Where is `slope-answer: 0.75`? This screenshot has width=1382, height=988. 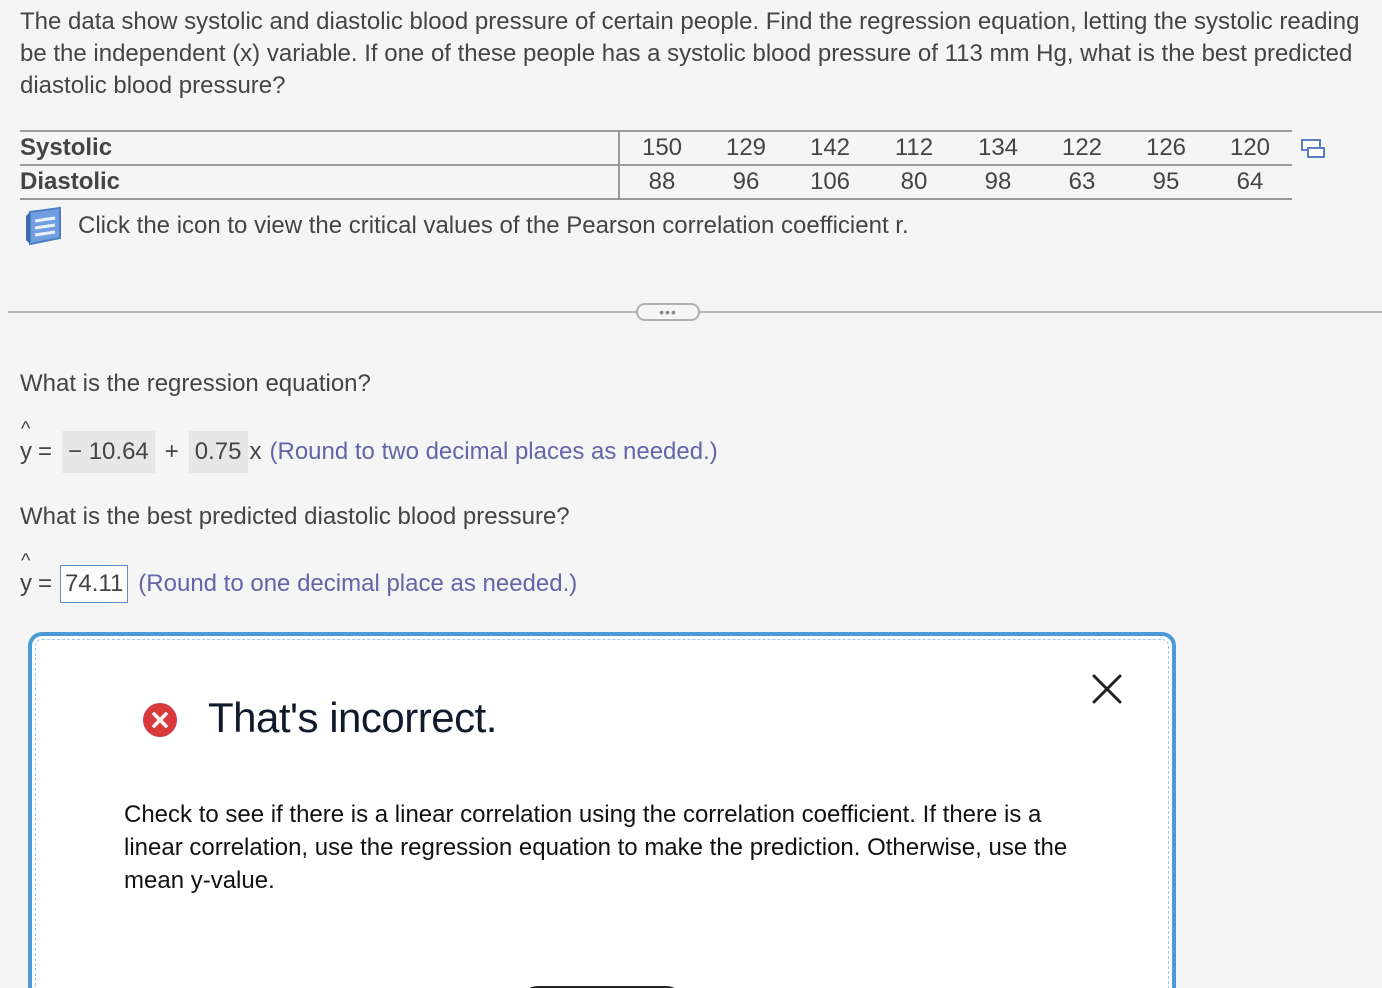
slope-answer: 0.75 is located at coordinates (218, 452).